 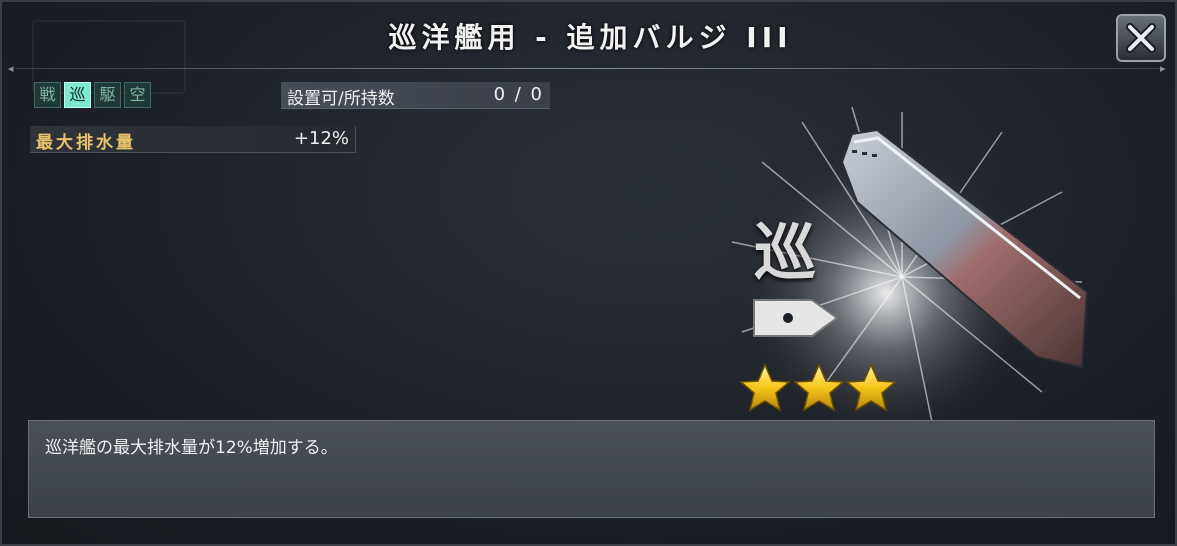 I want to click on ship-type-battleship: 戦, so click(x=47, y=95).